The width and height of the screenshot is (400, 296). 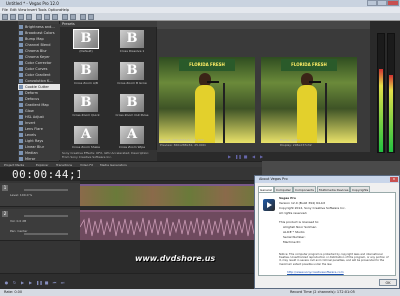 I want to click on fx-list-item-label: Lens Flare, so click(x=34, y=129).